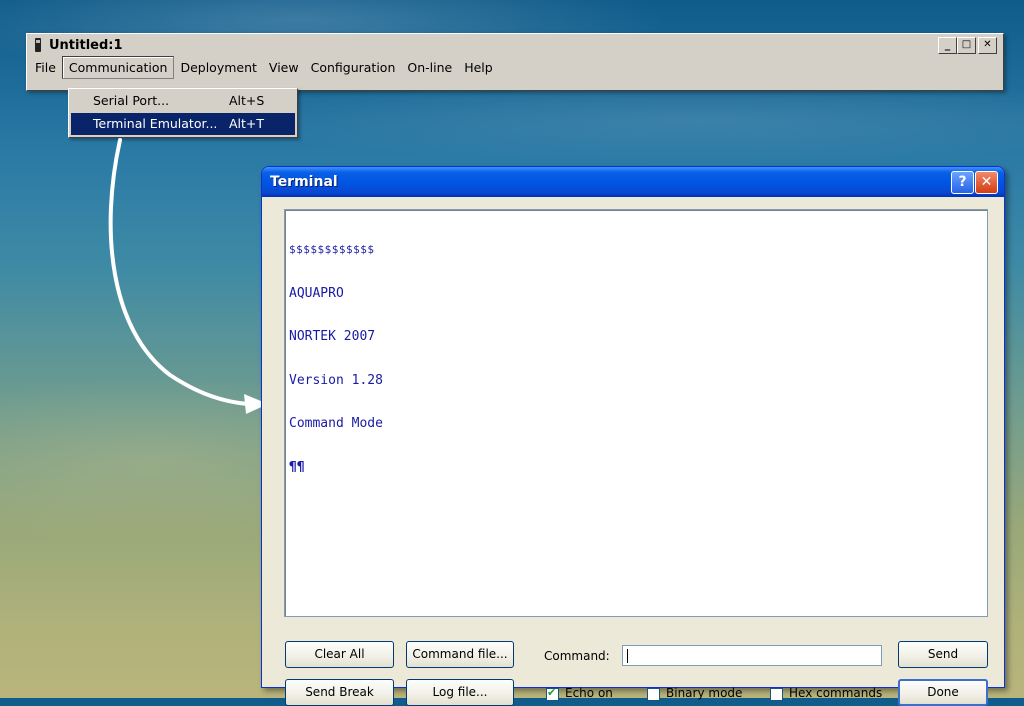  I want to click on send-button: Send, so click(943, 654).